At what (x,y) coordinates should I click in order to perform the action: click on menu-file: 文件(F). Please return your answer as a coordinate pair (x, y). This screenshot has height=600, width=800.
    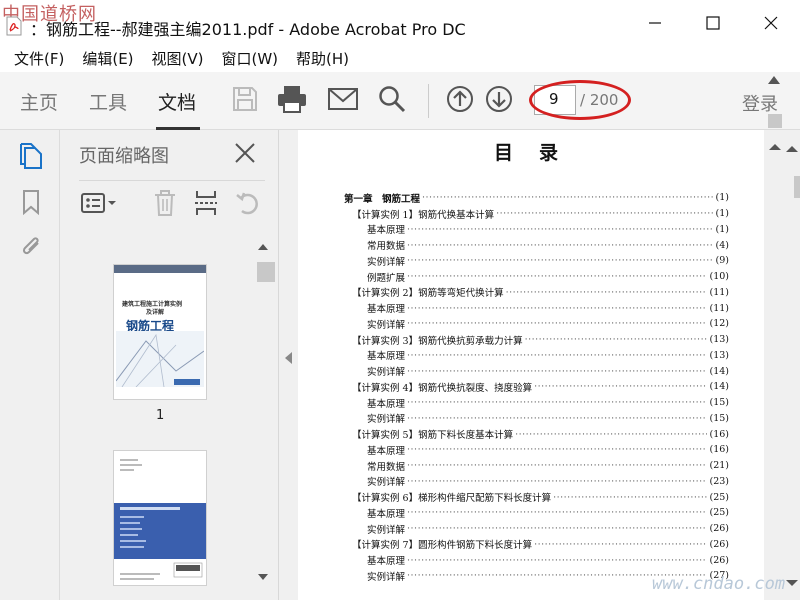
    Looking at the image, I should click on (39, 58).